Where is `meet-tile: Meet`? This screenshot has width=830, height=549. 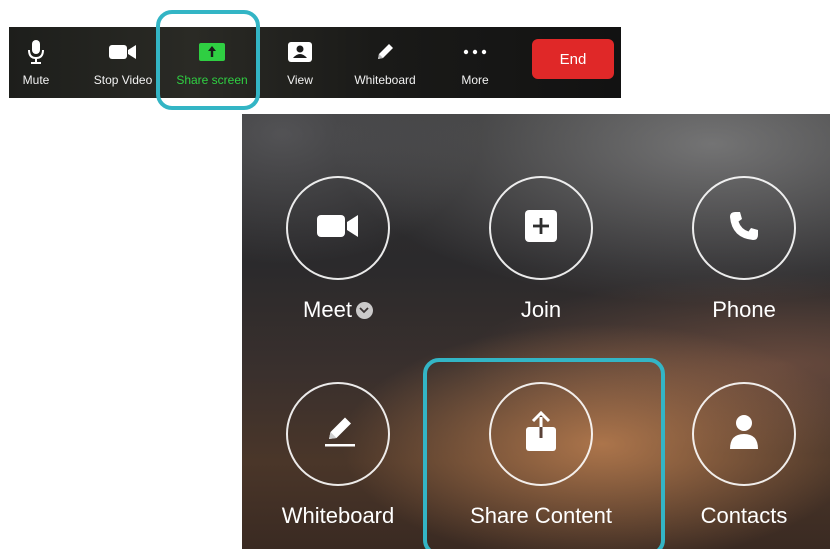 meet-tile: Meet is located at coordinates (338, 266).